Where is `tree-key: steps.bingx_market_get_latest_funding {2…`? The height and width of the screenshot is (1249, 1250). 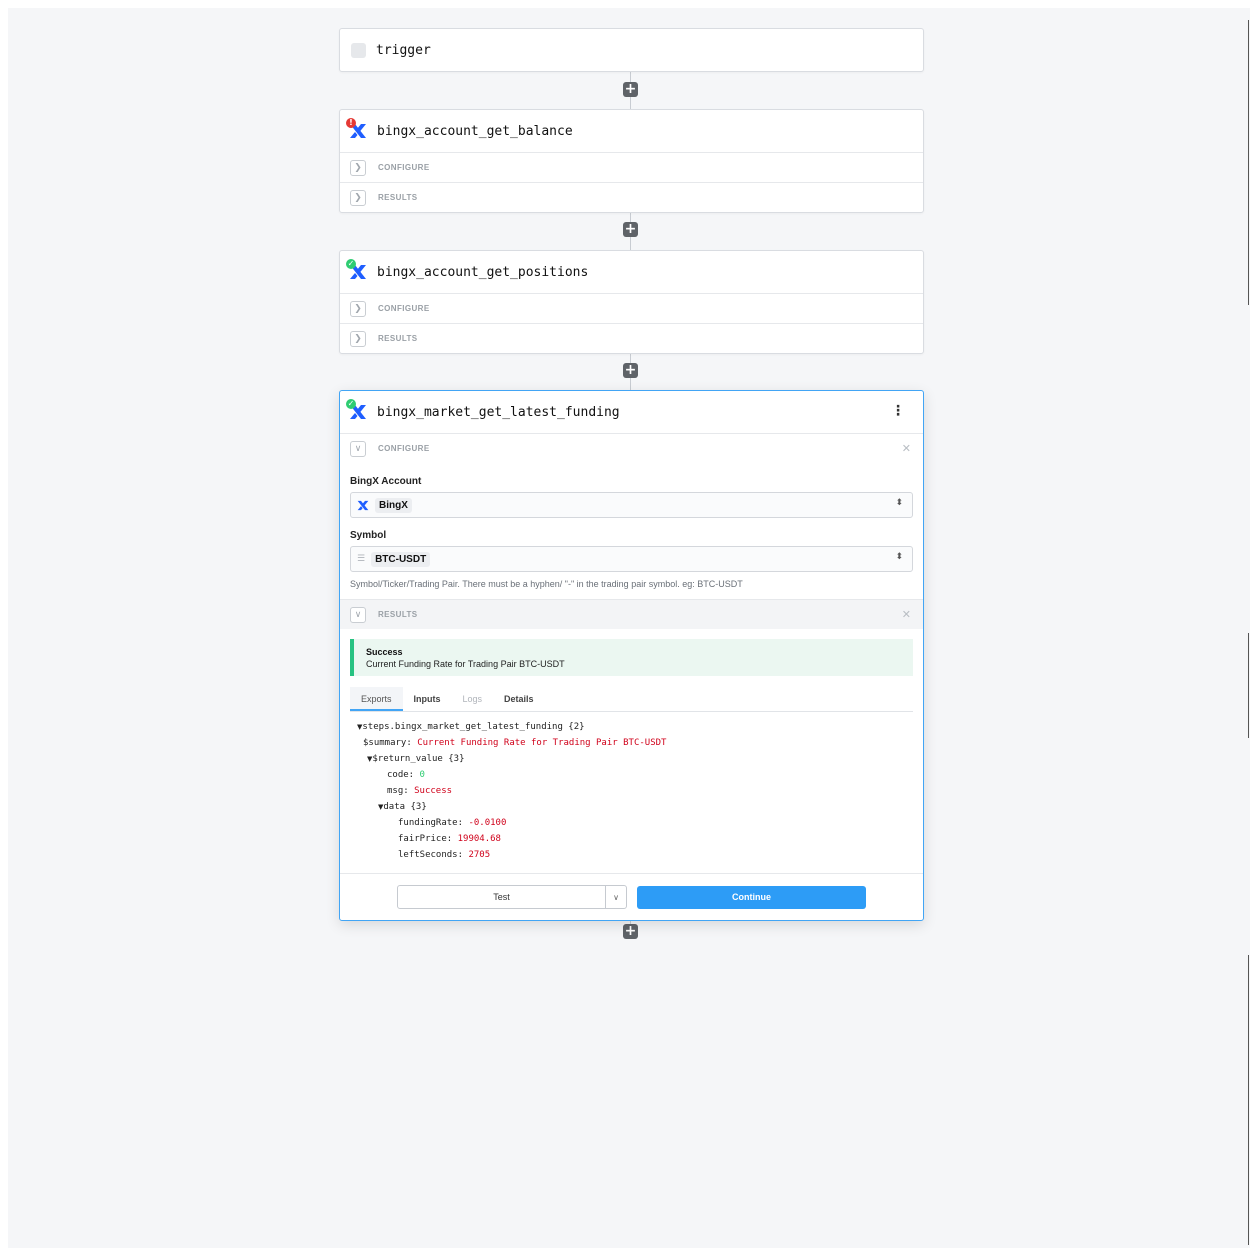
tree-key: steps.bingx_market_get_latest_funding {2… is located at coordinates (473, 727).